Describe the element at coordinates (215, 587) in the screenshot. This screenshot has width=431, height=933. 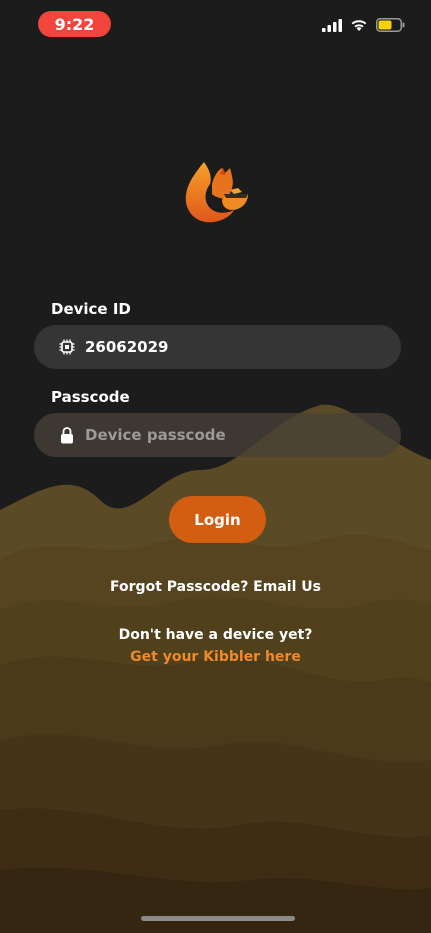
I see `forgot-passcode-link: Forgot Passcode? Email Us` at that location.